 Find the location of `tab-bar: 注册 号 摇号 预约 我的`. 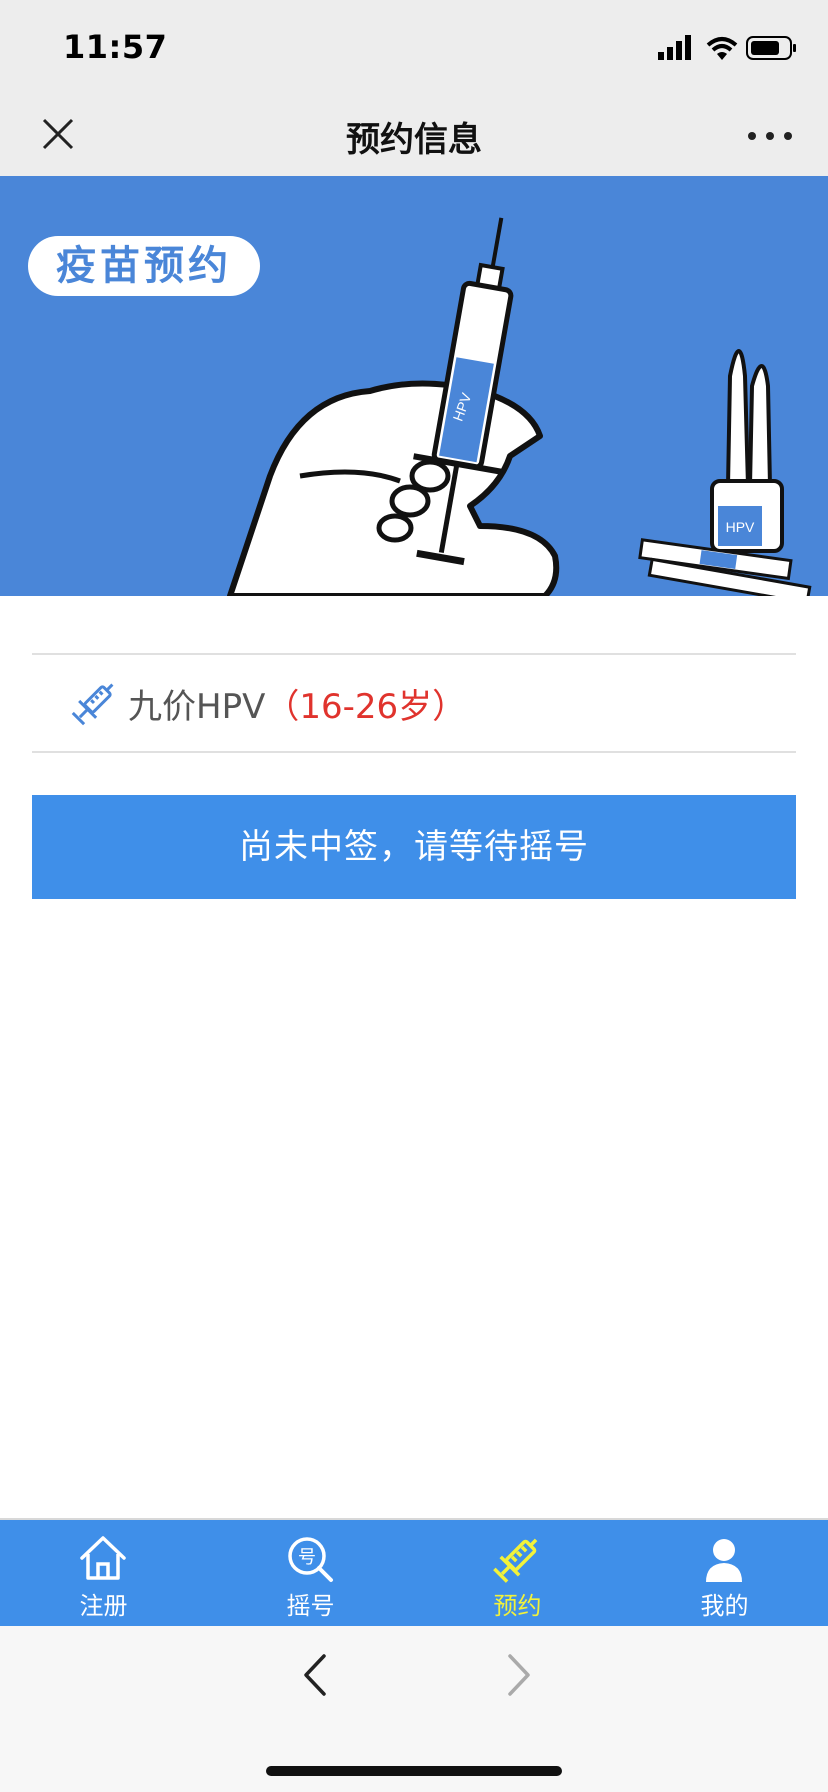

tab-bar: 注册 号 摇号 预约 我的 is located at coordinates (414, 1573).